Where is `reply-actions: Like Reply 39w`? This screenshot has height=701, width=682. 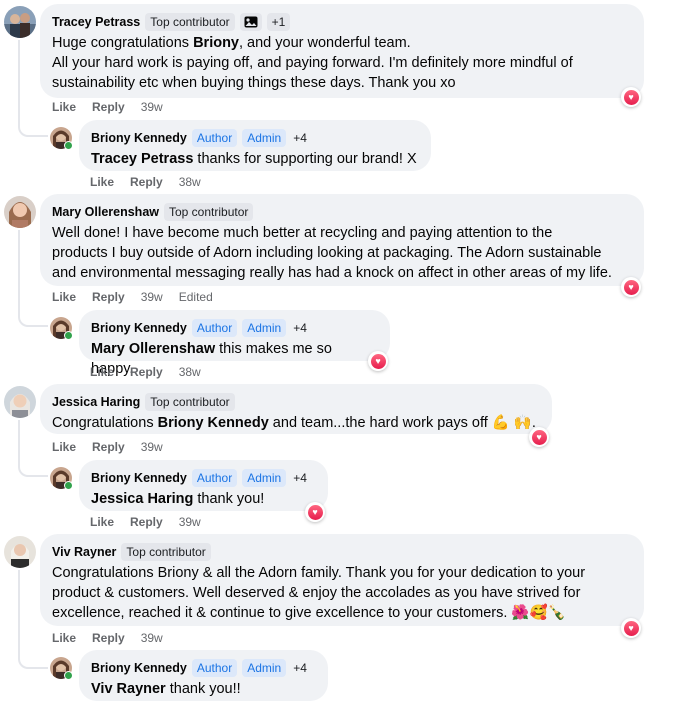
reply-actions: Like Reply 39w is located at coordinates (145, 522).